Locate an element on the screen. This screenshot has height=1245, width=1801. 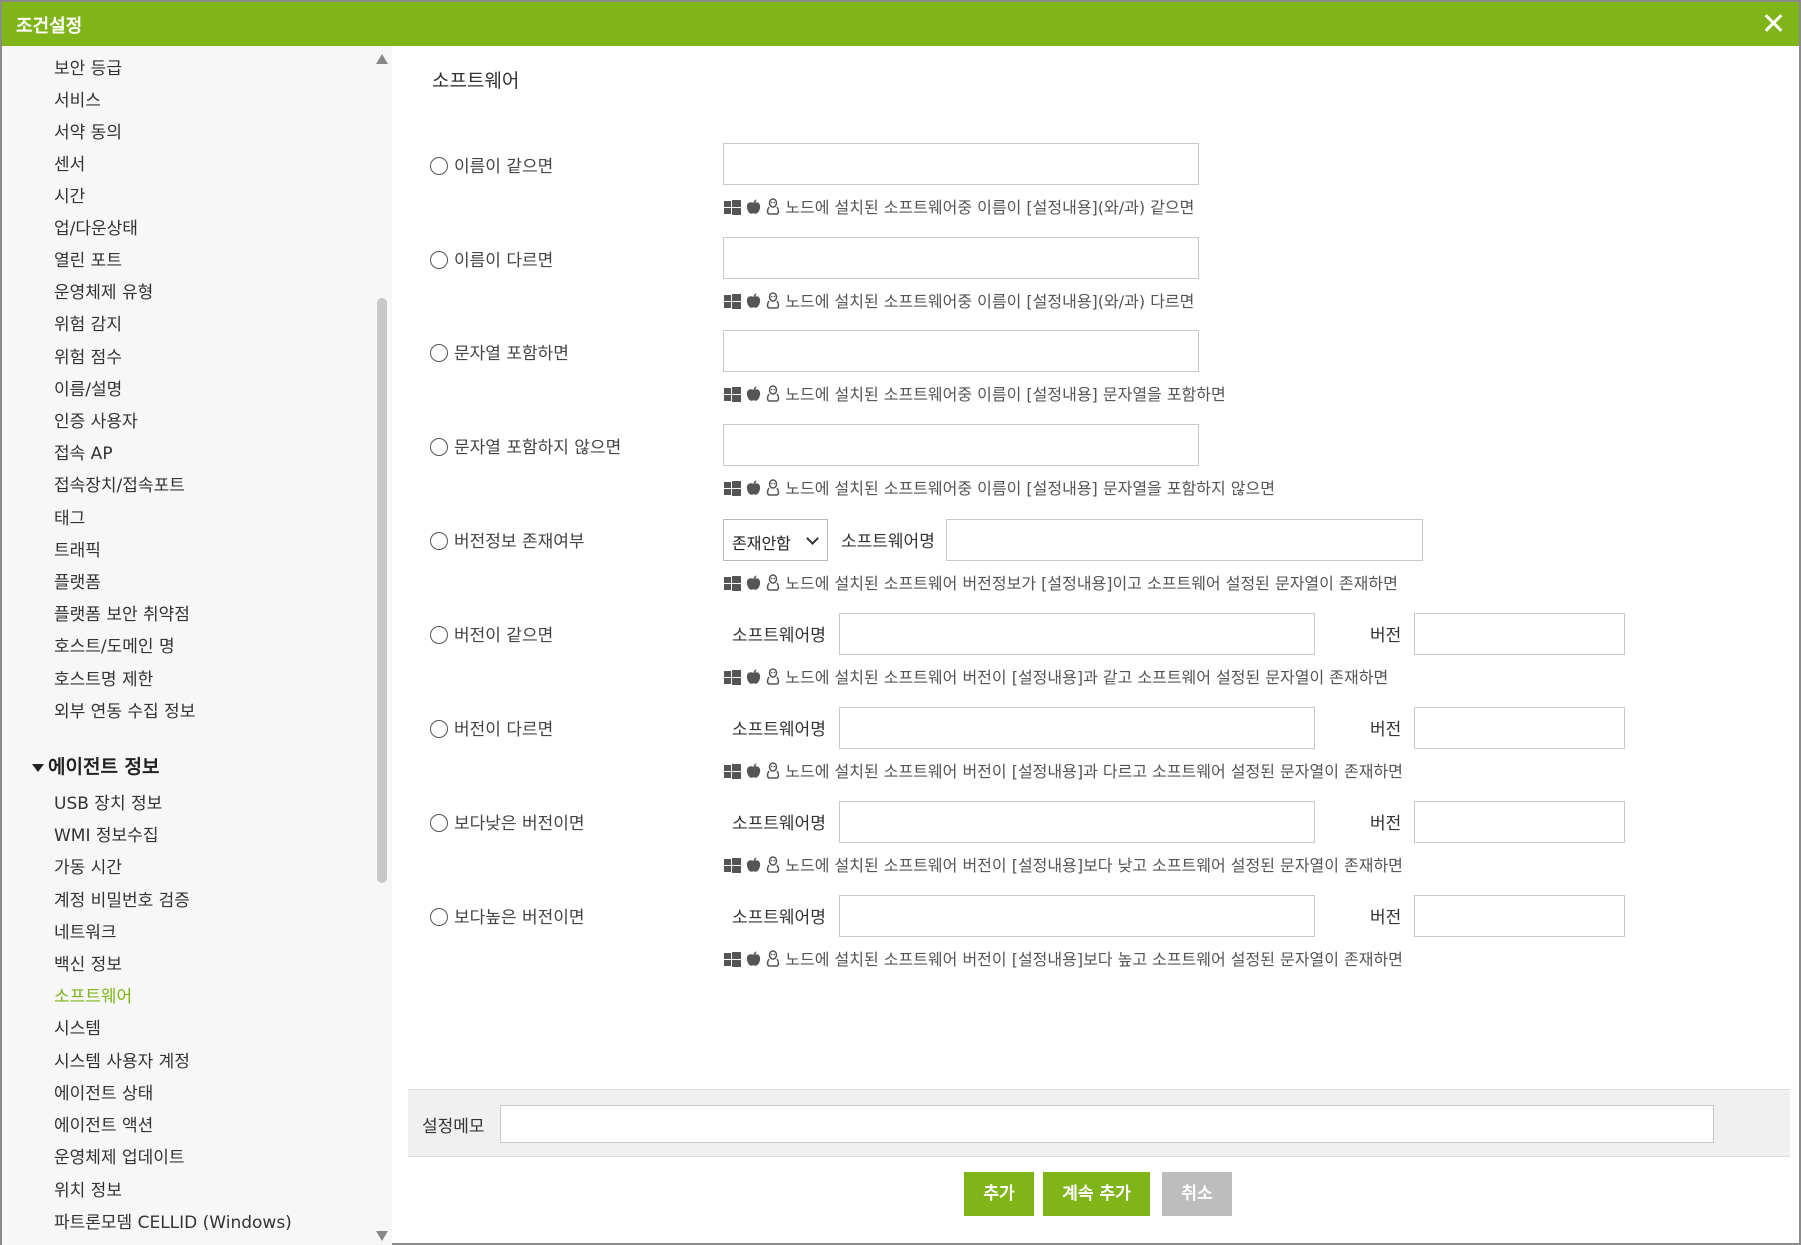
sidebar-item: 플랫폼 보안 취약점 is located at coordinates (122, 612).